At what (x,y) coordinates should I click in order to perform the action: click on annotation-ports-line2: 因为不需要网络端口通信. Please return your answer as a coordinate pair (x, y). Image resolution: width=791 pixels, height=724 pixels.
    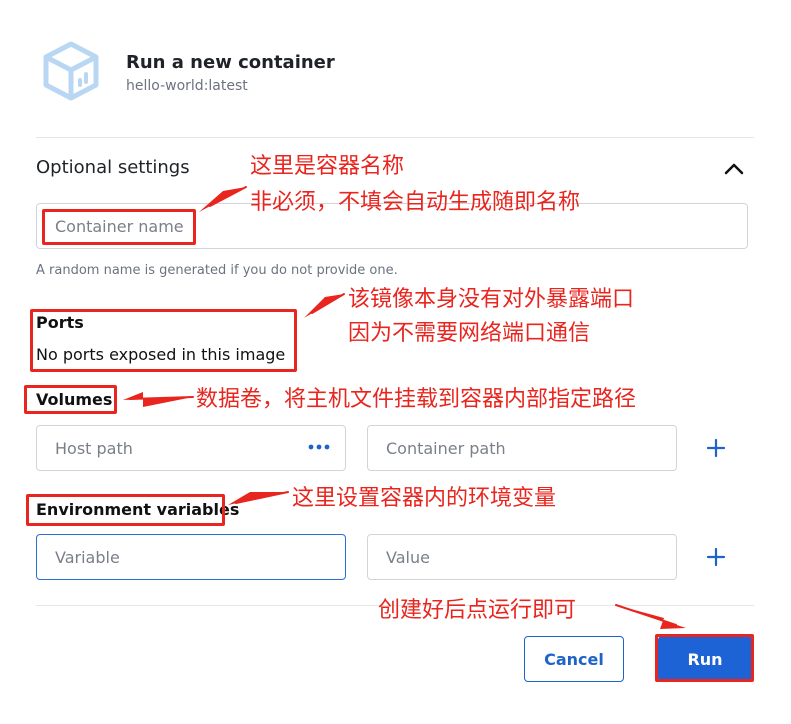
    Looking at the image, I should click on (469, 333).